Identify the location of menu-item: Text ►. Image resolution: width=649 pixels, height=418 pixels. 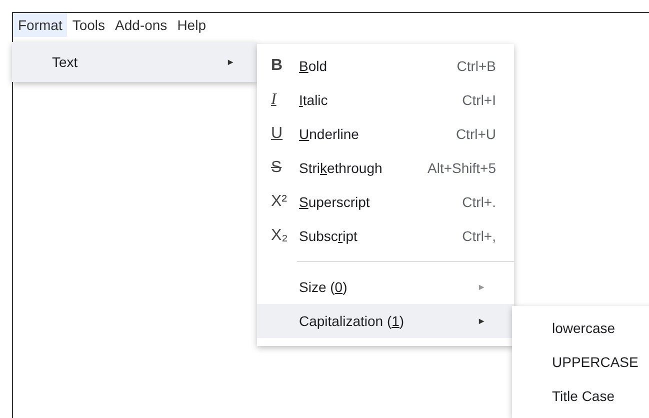
(134, 62).